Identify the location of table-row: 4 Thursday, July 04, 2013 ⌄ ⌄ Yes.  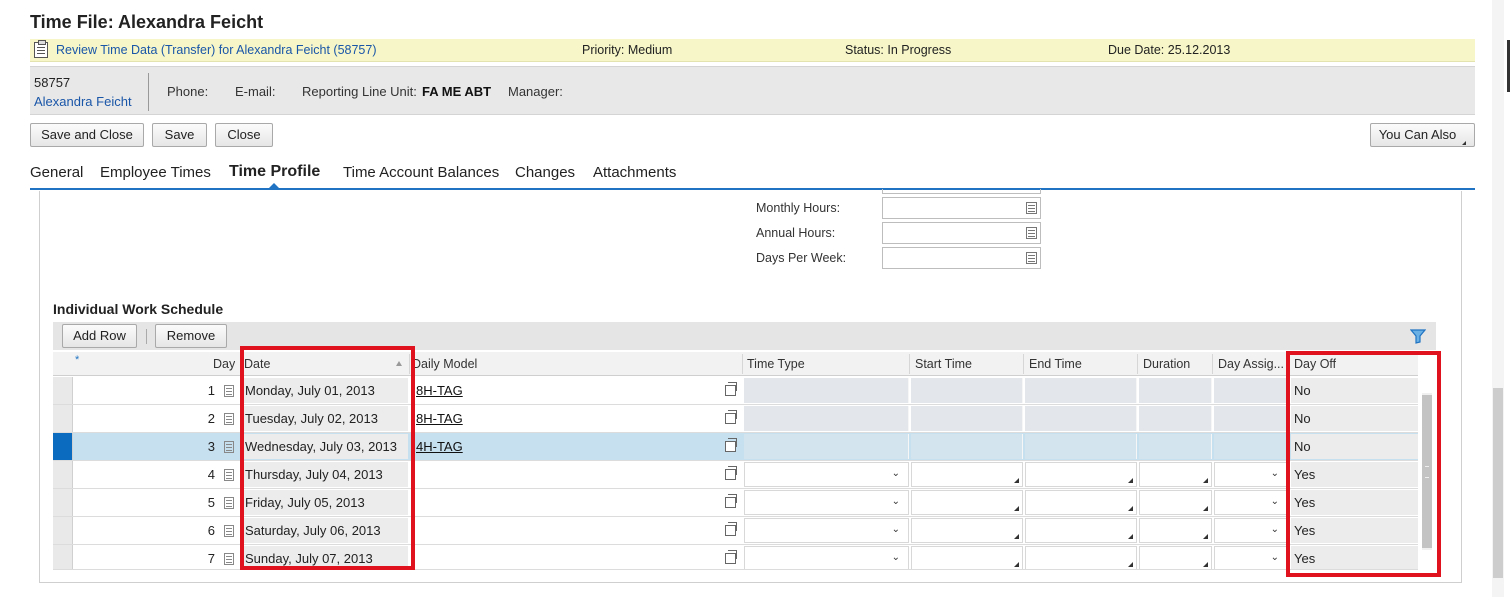
(735, 475).